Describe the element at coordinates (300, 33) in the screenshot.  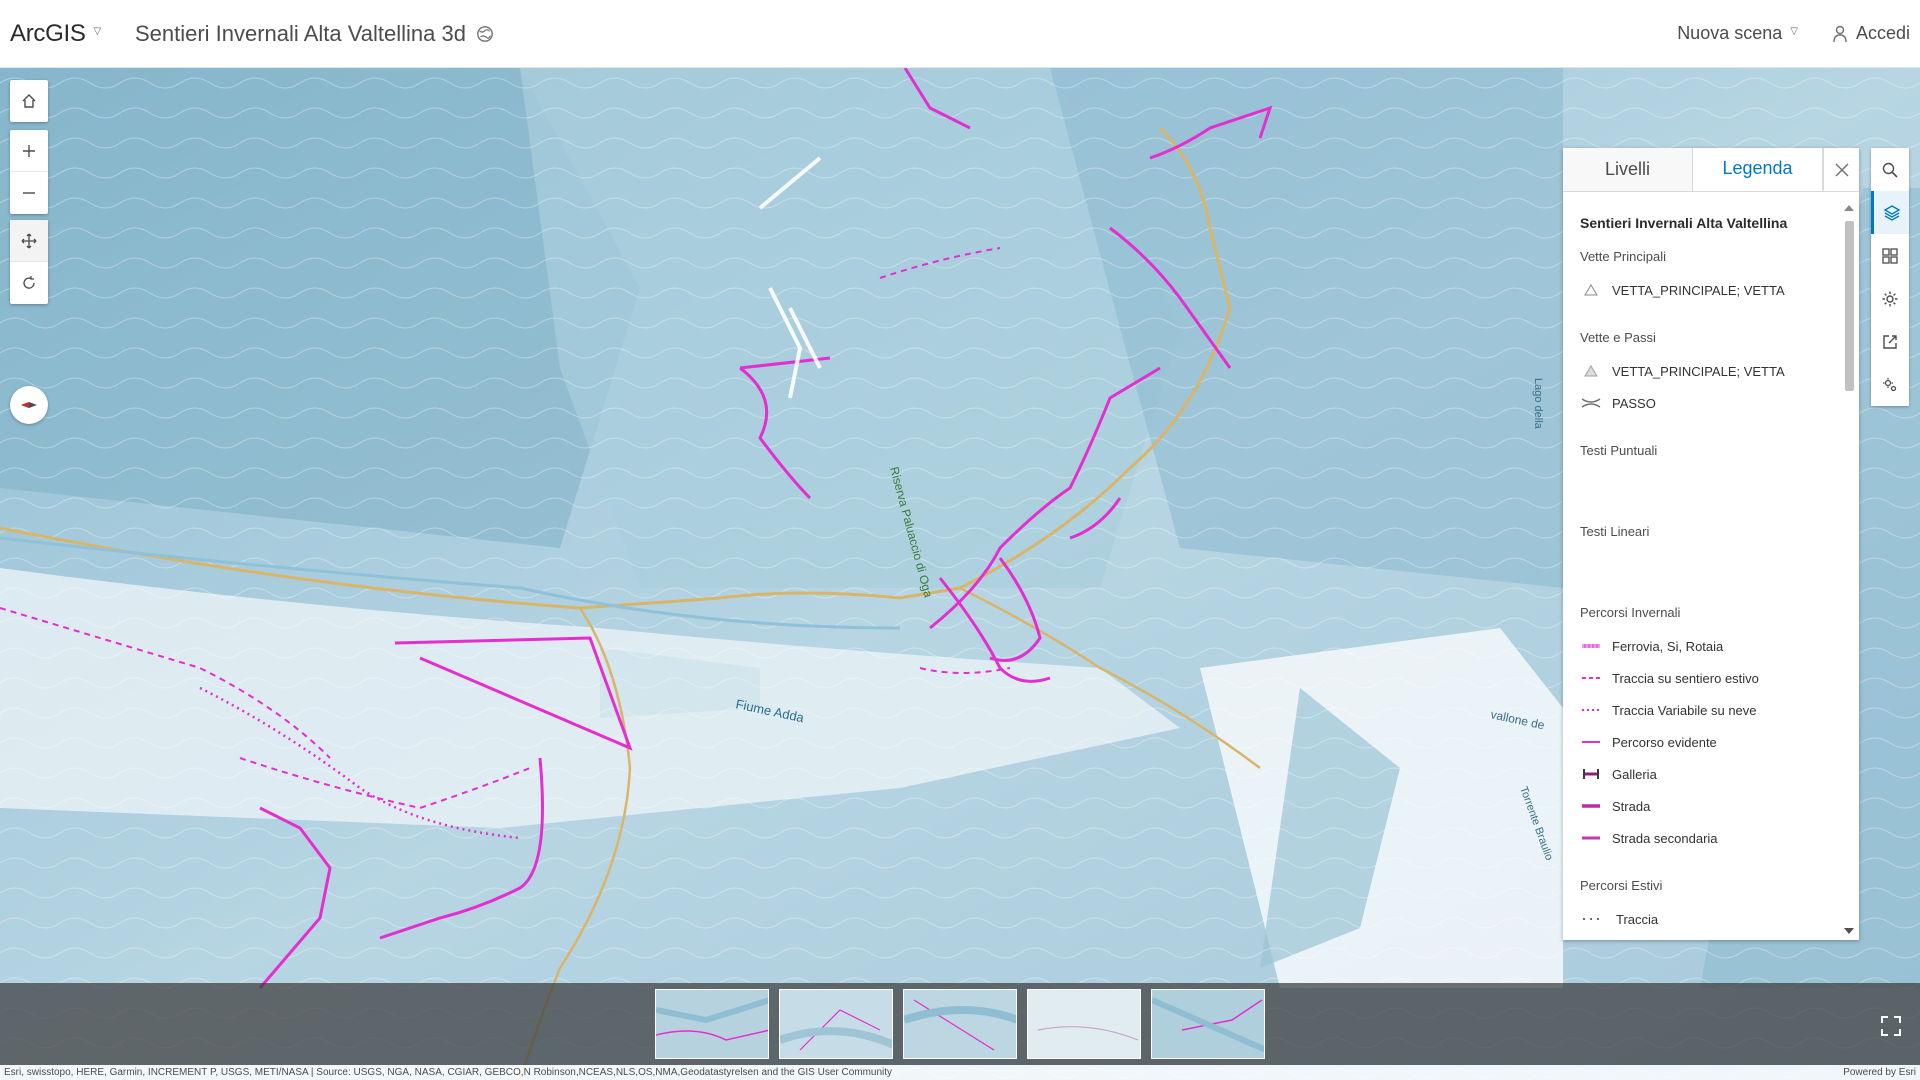
I see `scene-title-label: Sentieri Invernali Alta Valtellina 3d` at that location.